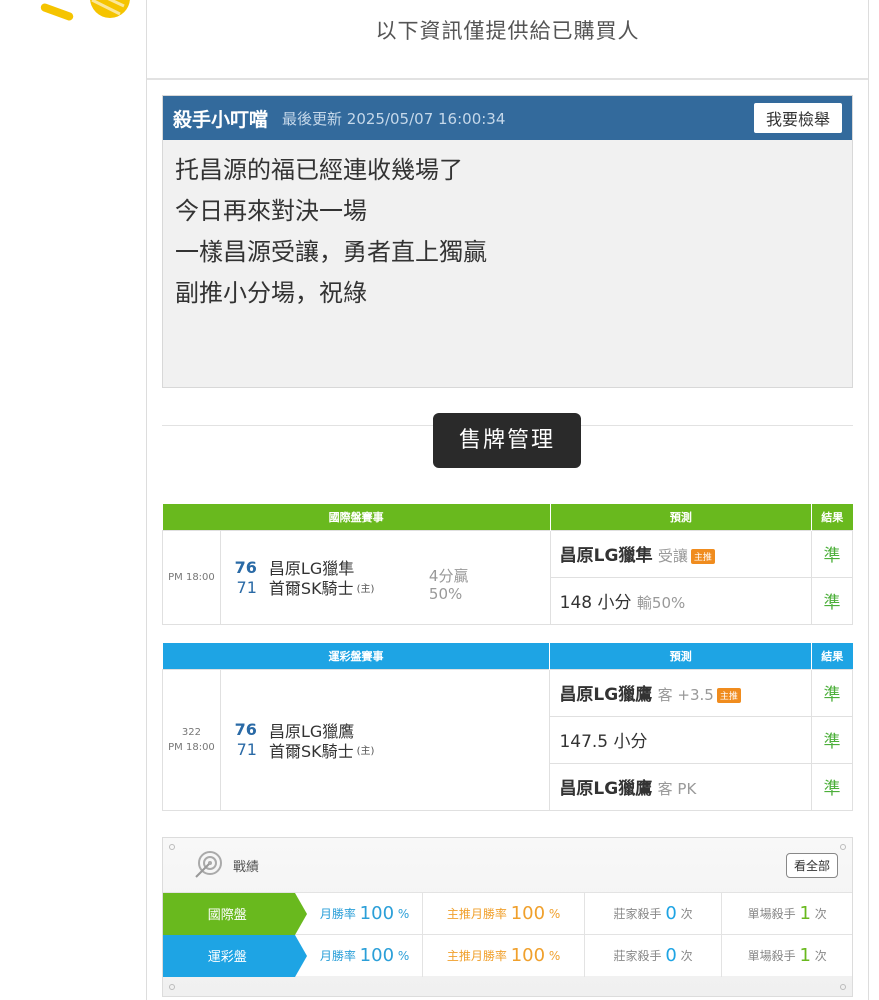  I want to click on prediction-type: 客 PK, so click(677, 789).